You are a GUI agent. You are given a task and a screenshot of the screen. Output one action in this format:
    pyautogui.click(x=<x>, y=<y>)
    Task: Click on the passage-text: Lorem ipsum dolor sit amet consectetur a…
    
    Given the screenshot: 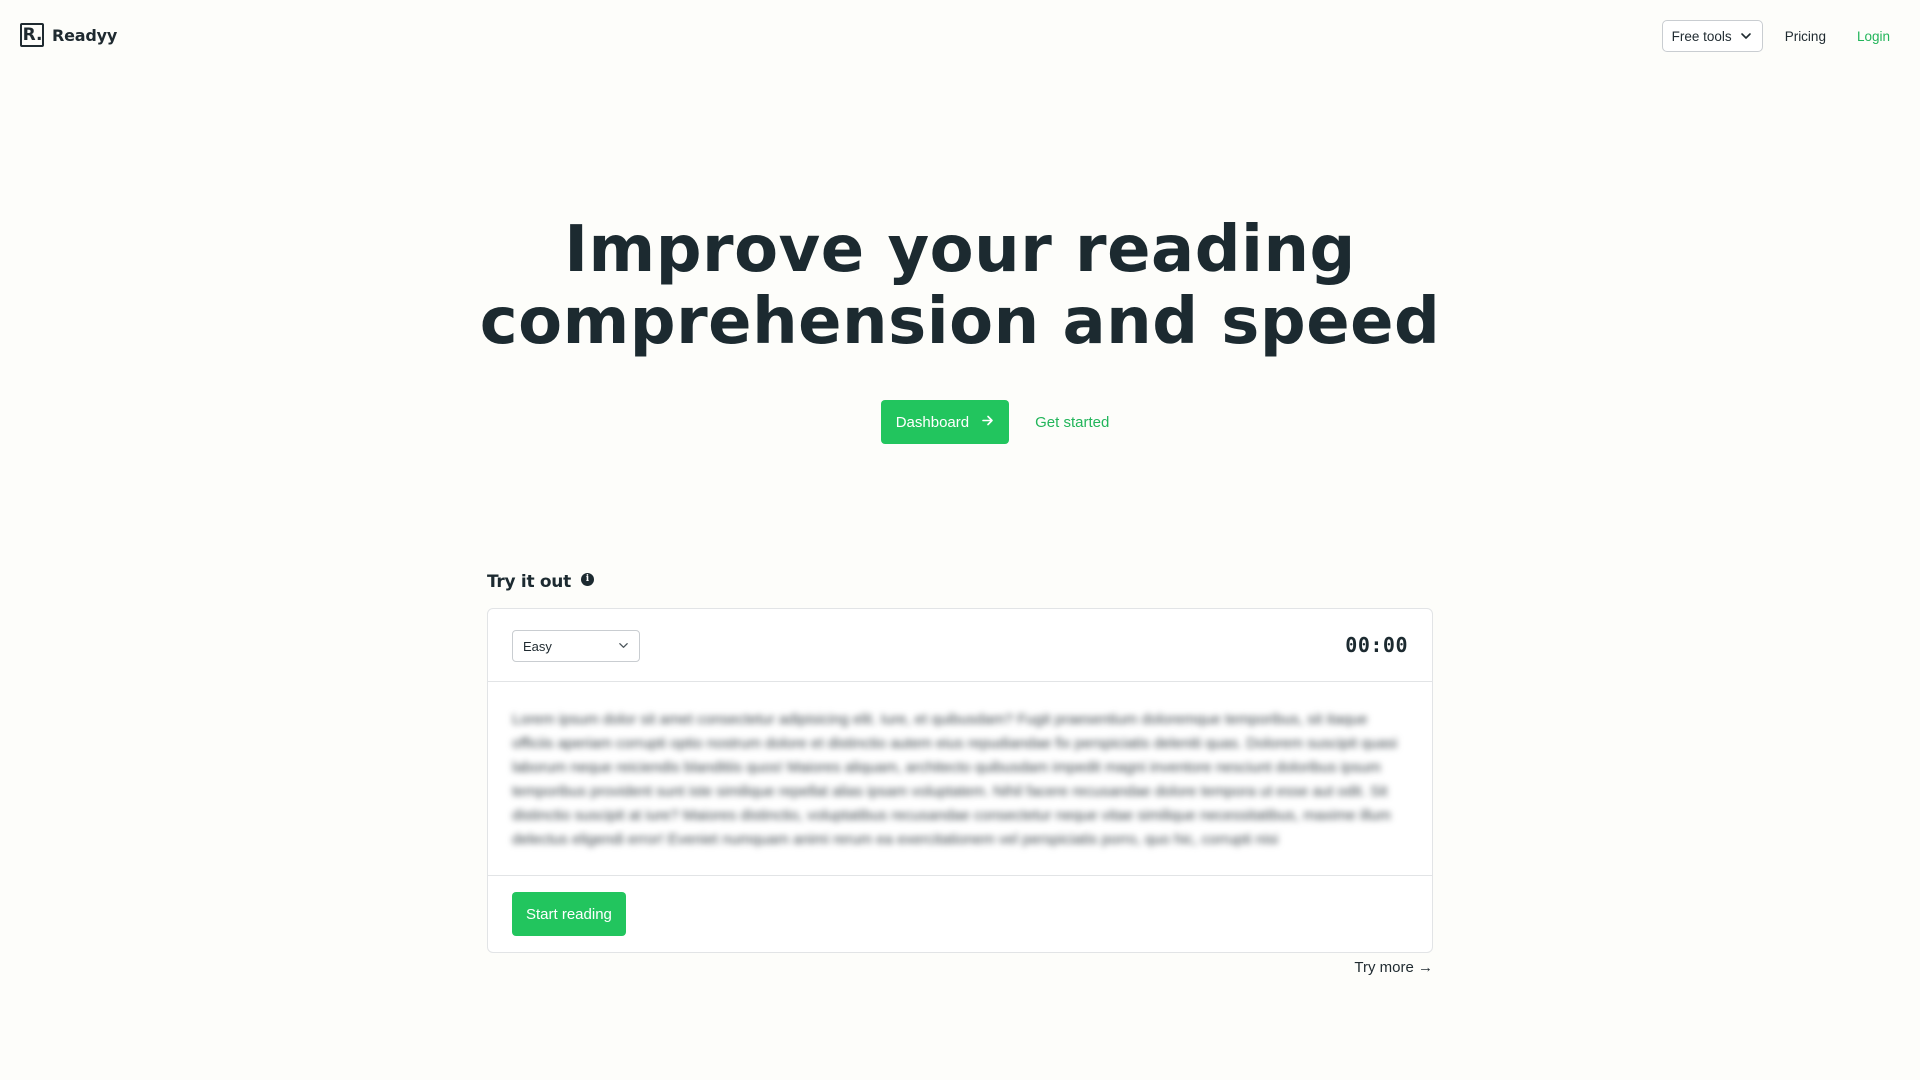 What is the action you would take?
    pyautogui.click(x=955, y=779)
    